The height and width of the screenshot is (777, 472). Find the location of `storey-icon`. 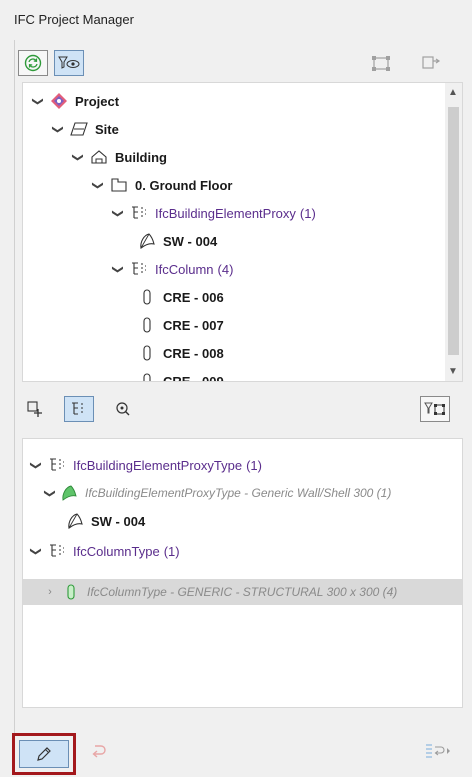

storey-icon is located at coordinates (119, 185).